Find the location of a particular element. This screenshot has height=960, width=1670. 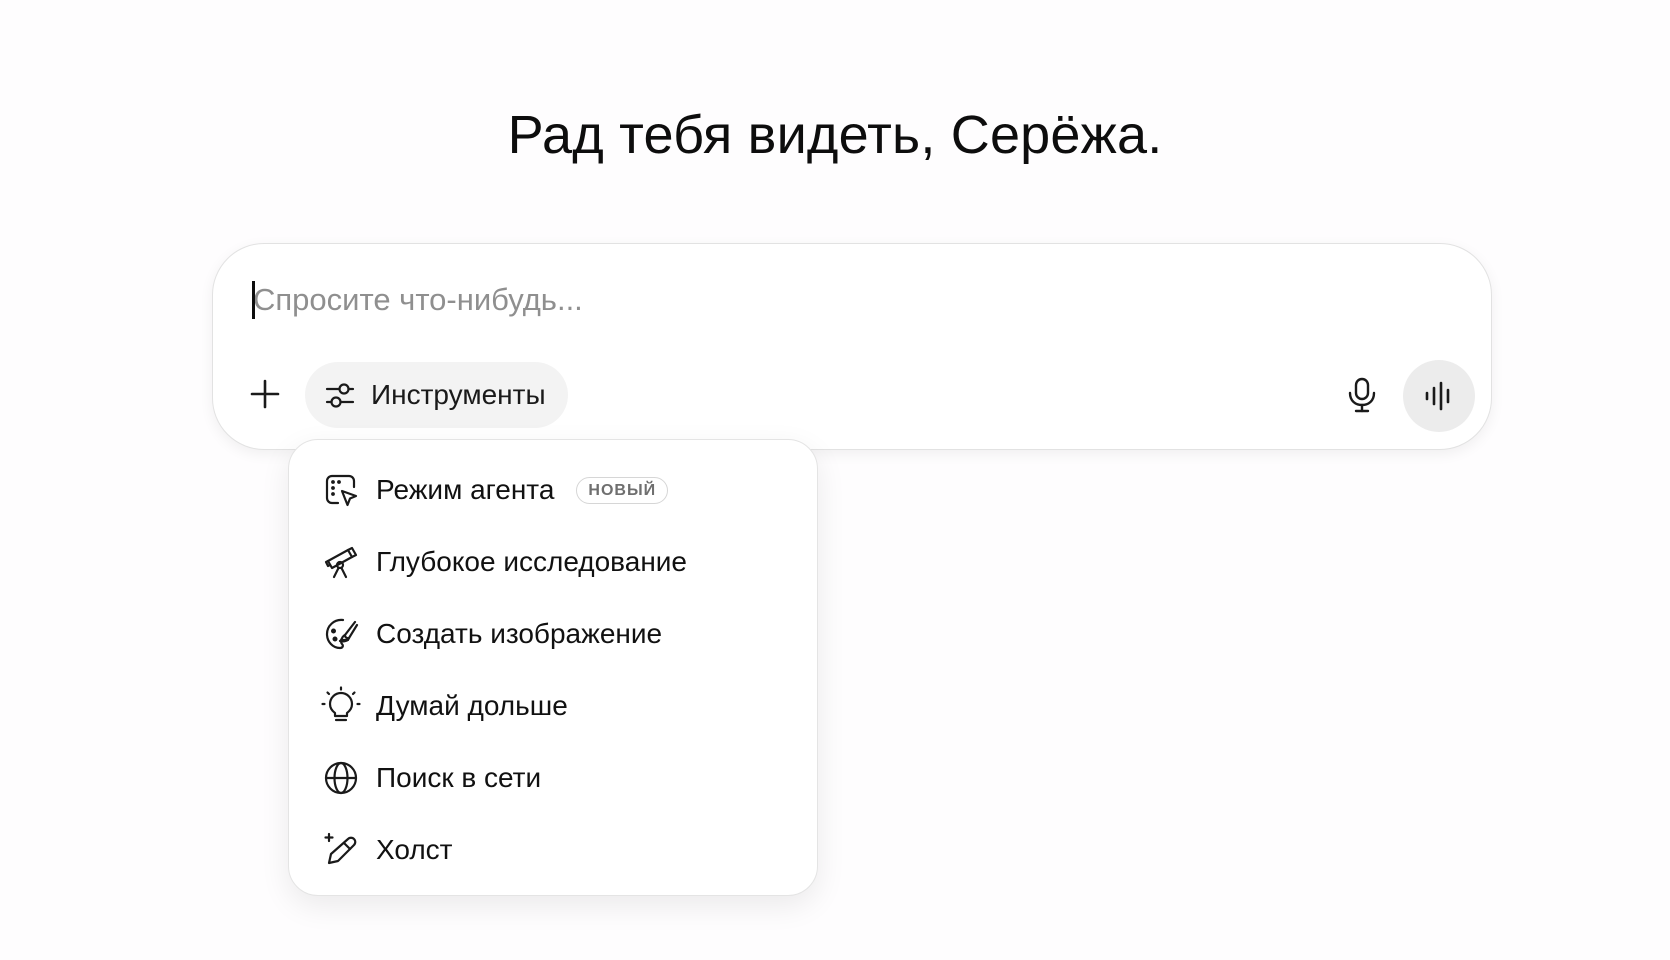

menu-item-label: Думай дольше is located at coordinates (472, 705).